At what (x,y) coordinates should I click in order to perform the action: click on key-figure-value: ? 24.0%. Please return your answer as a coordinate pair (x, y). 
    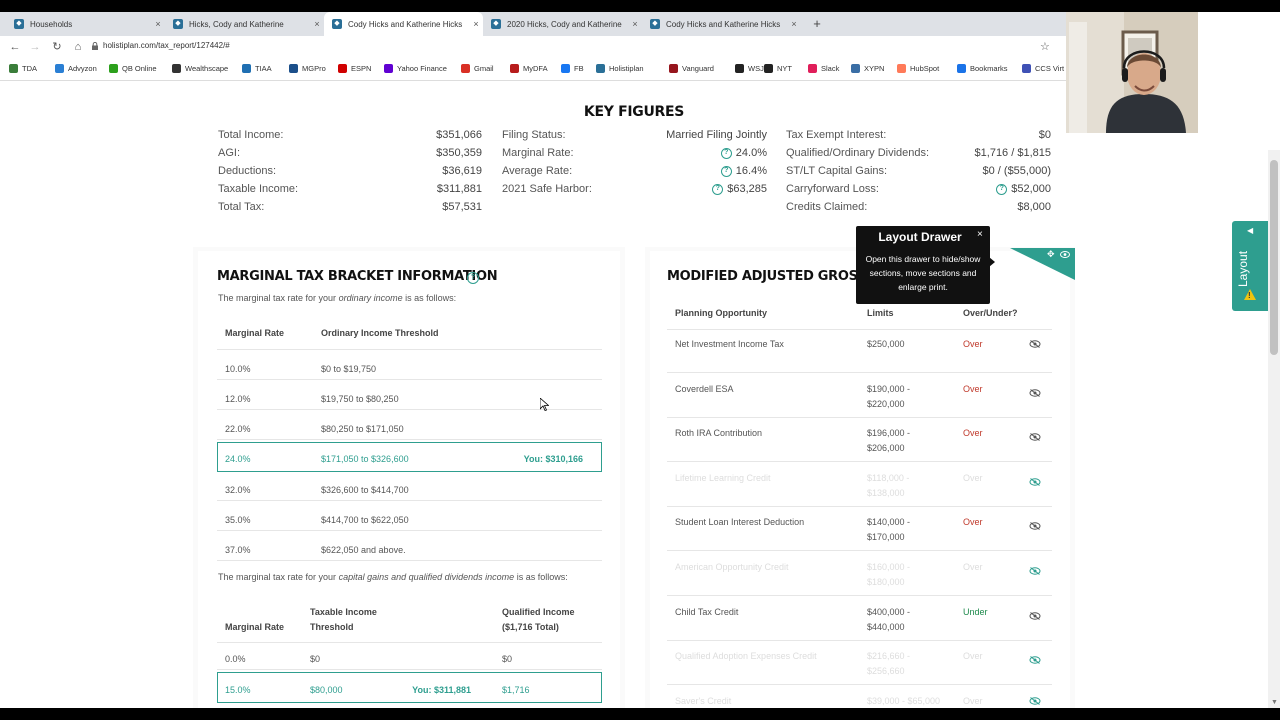
    Looking at the image, I should click on (697, 153).